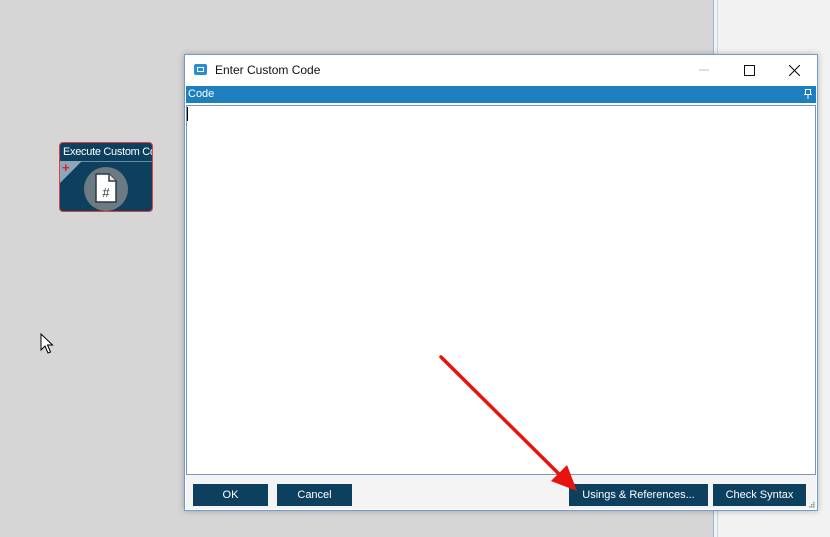 The height and width of the screenshot is (537, 830). What do you see at coordinates (66, 168) in the screenshot?
I see `node-plus-icon: +` at bounding box center [66, 168].